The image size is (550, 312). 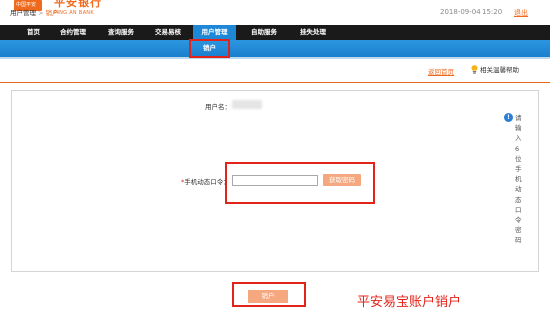 I want to click on bank-logo-name: 平安银行, so click(x=78, y=4).